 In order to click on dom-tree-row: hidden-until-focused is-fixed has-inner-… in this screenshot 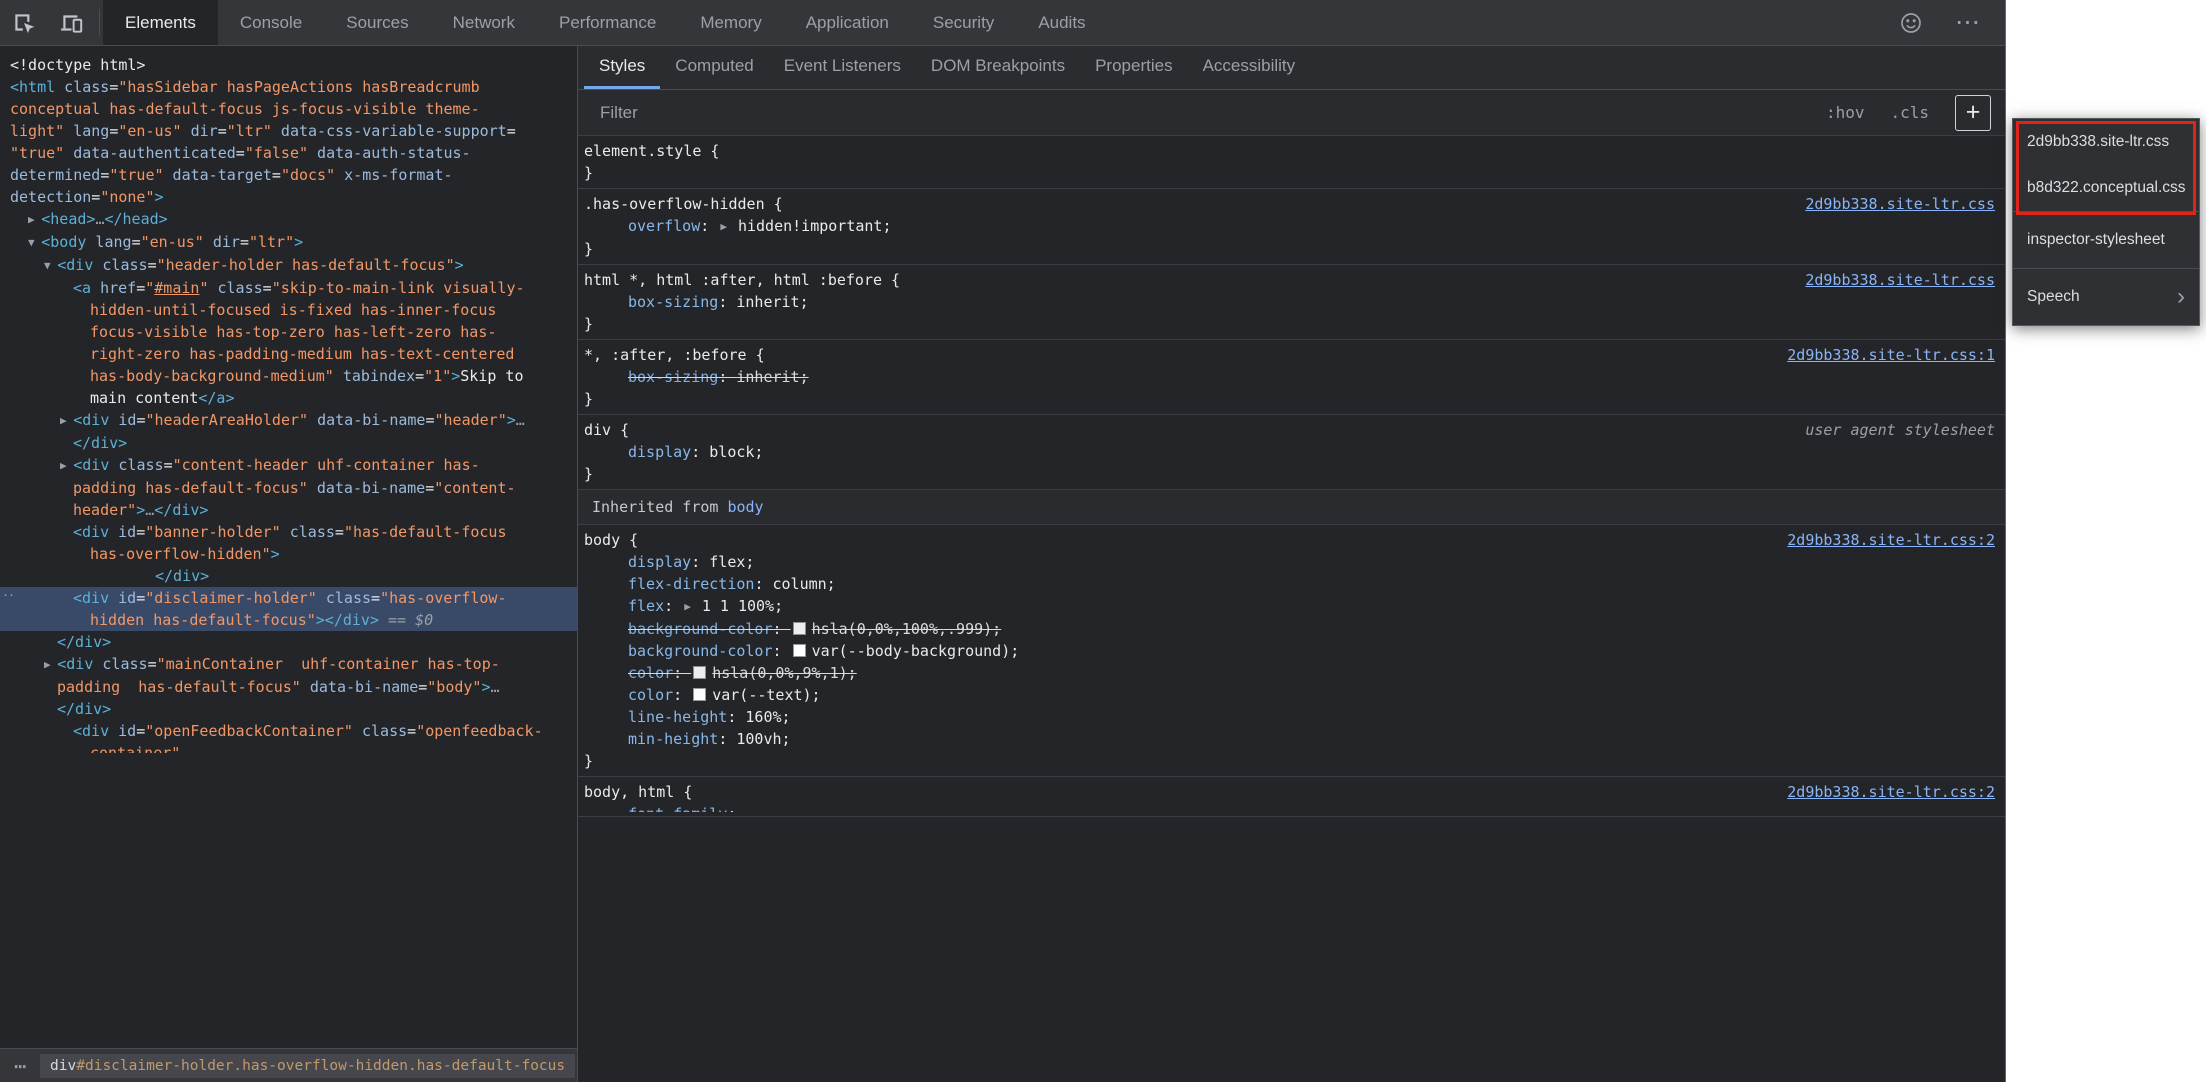, I will do `click(288, 310)`.